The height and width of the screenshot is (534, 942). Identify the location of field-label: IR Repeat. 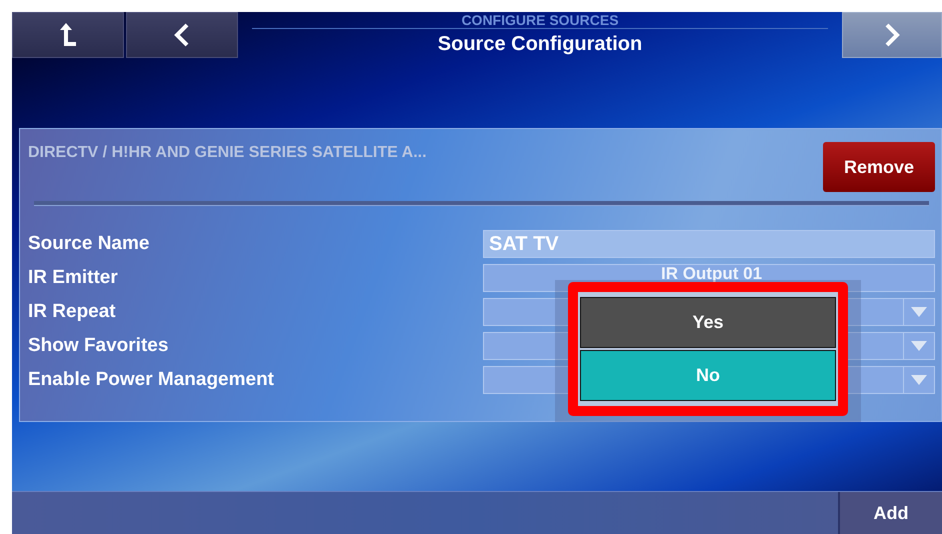
(72, 312).